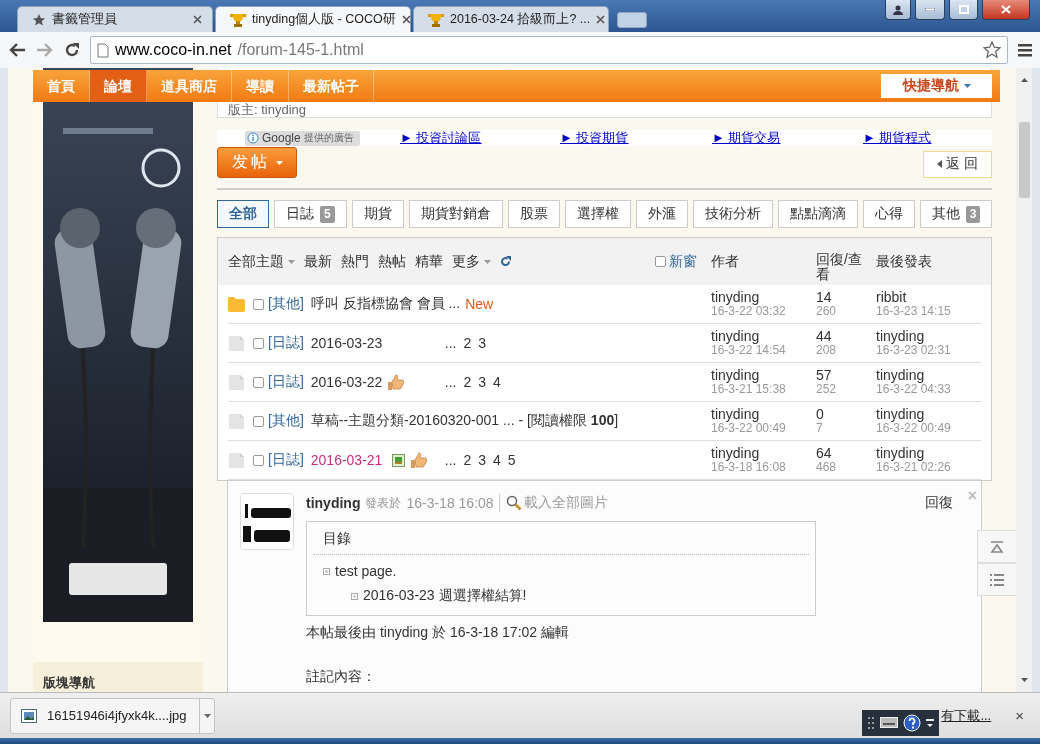 This screenshot has width=1040, height=744. I want to click on minimize-icon, so click(930, 722).